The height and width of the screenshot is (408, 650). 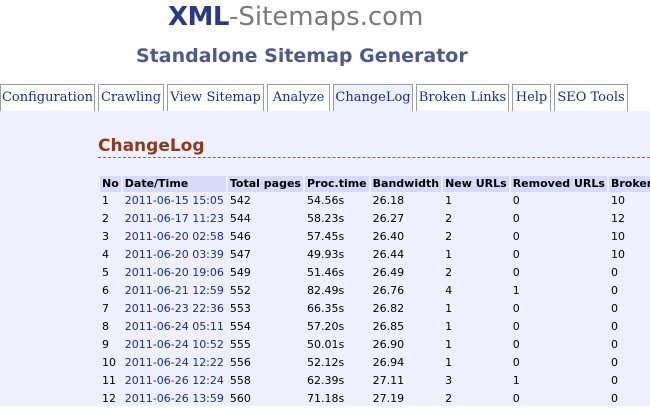 What do you see at coordinates (174, 363) in the screenshot?
I see `cell-datetime: 2011-06-24 12:22` at bounding box center [174, 363].